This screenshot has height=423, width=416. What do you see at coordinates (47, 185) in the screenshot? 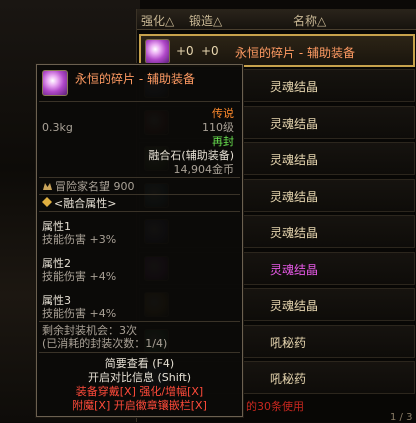
I see `adventure-icon` at bounding box center [47, 185].